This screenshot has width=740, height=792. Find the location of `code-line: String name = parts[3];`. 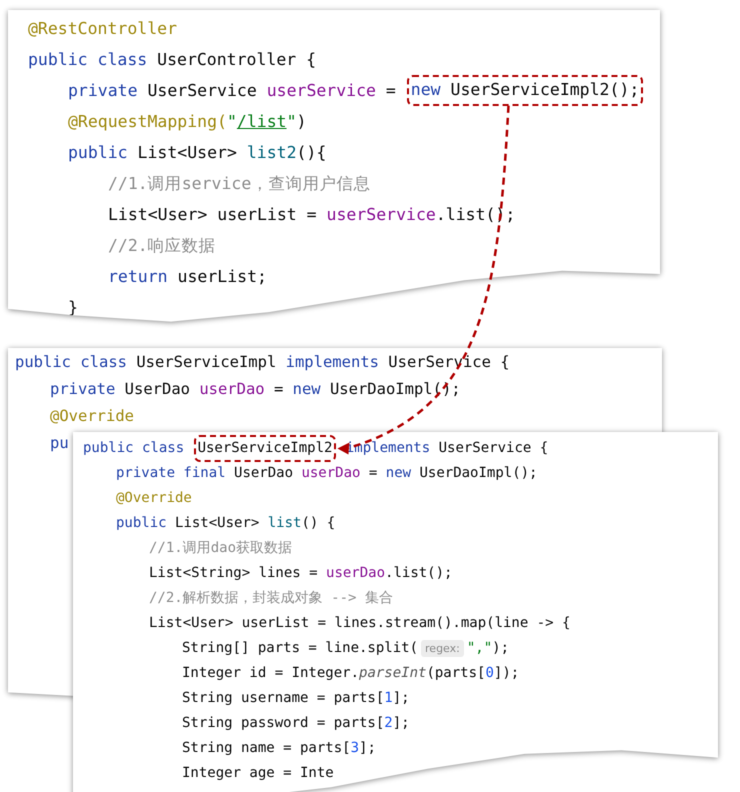

code-line: String name = parts[3]; is located at coordinates (279, 748).